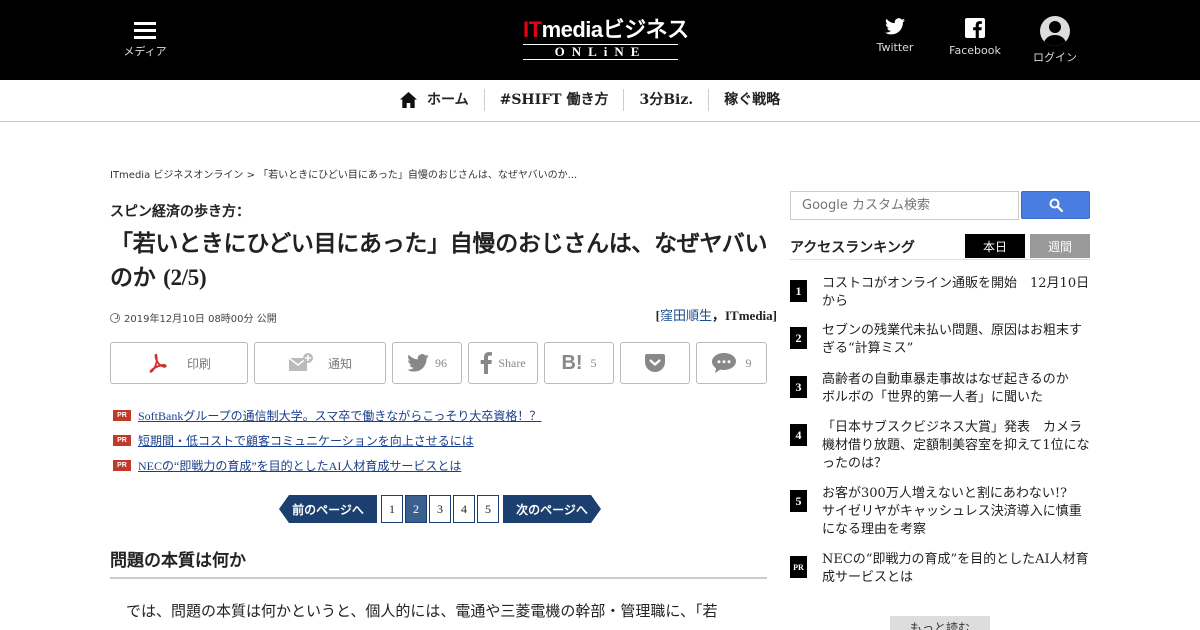  I want to click on user-avatar-icon, so click(1055, 31).